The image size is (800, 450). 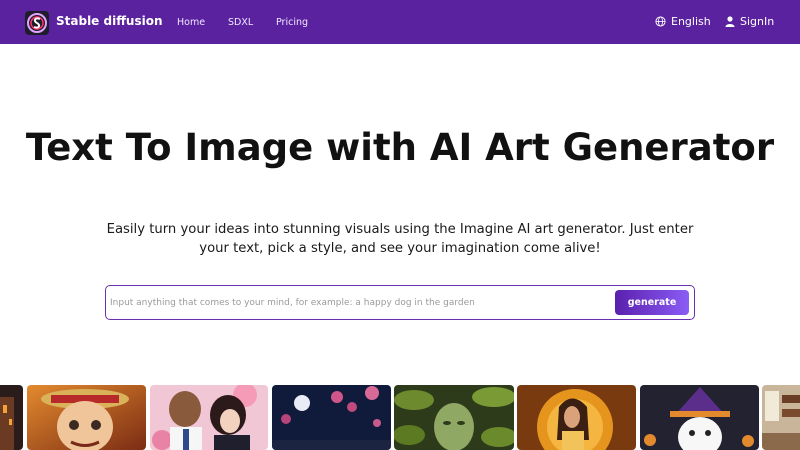 What do you see at coordinates (576, 417) in the screenshot?
I see `golden-woman-image` at bounding box center [576, 417].